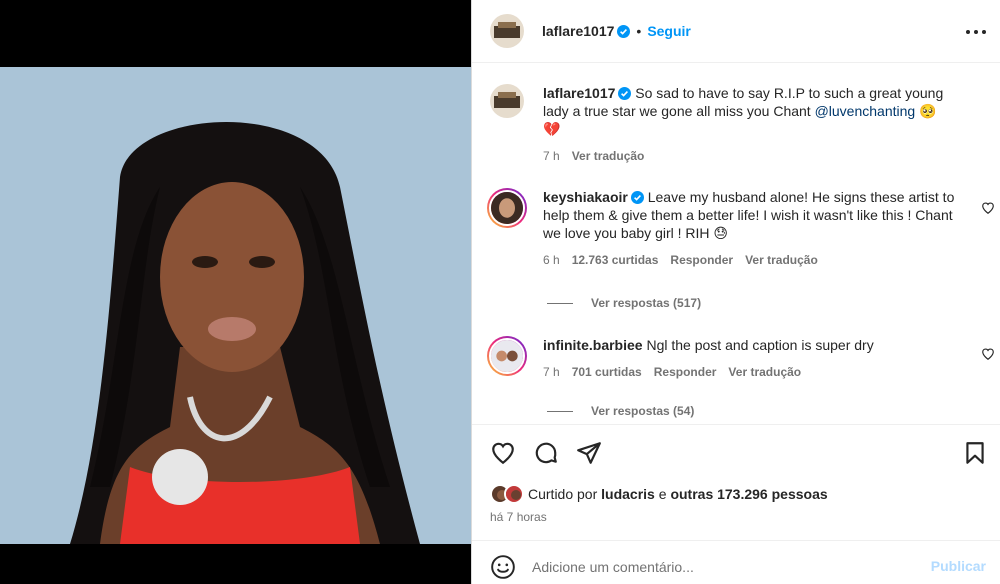 The height and width of the screenshot is (584, 1000). I want to click on comment-text: Ngl the post and caption is super dry, so click(758, 345).